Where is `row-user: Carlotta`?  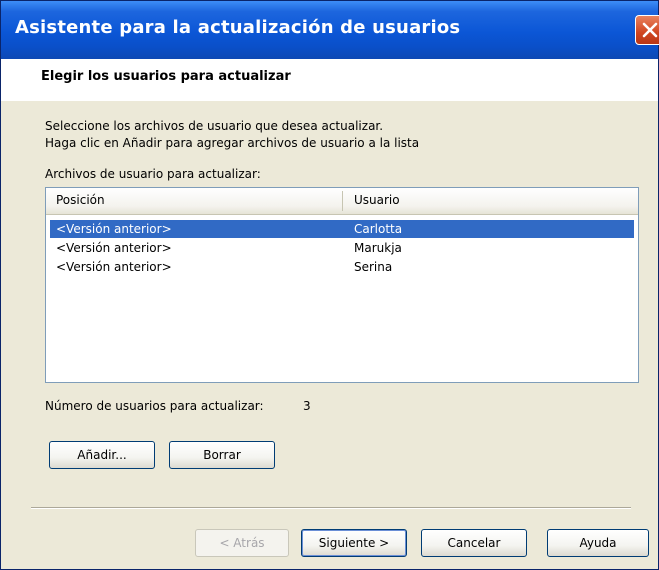
row-user: Carlotta is located at coordinates (378, 229).